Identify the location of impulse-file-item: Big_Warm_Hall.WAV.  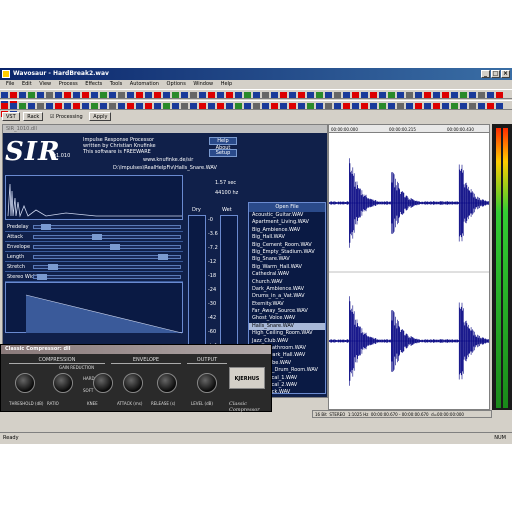
(287, 267).